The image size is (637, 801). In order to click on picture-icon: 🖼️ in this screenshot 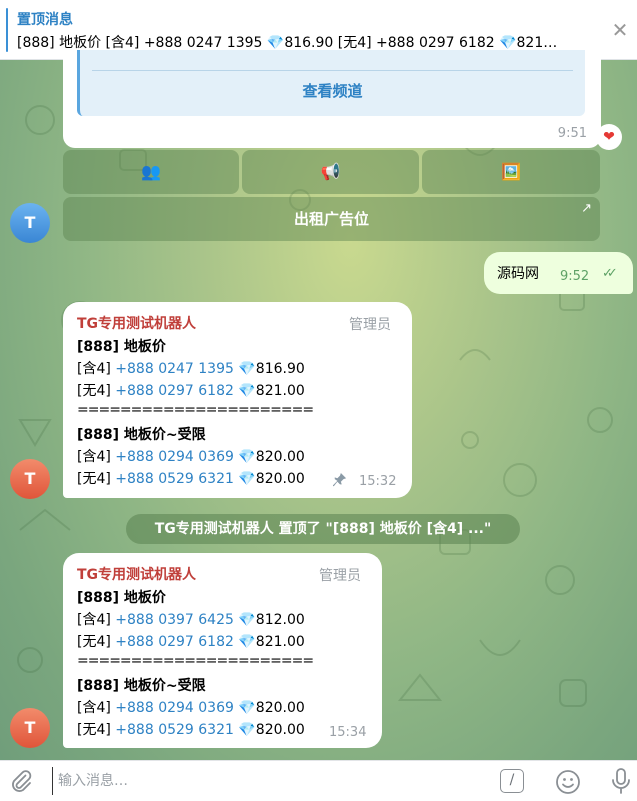, I will do `click(511, 171)`.